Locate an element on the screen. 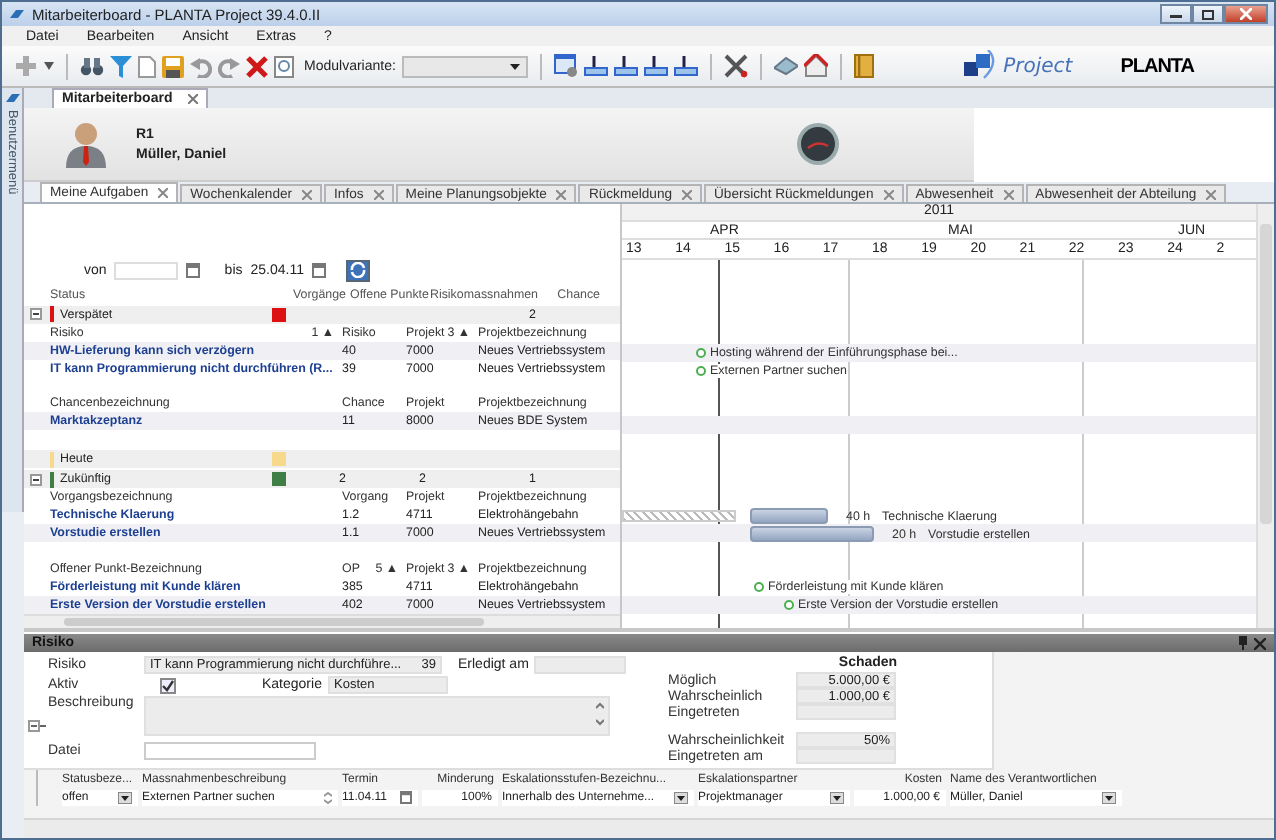 The image size is (1276, 840). binoculars-icon is located at coordinates (92, 66).